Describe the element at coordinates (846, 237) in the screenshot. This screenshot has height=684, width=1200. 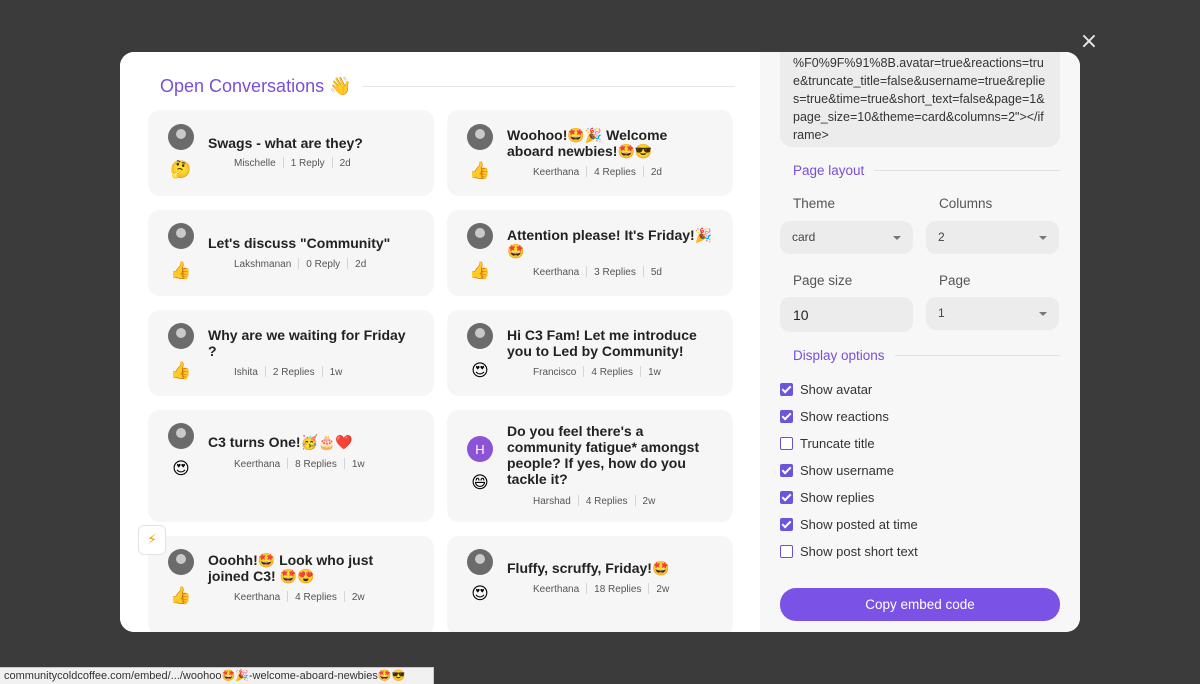
I see `theme-select: card` at that location.